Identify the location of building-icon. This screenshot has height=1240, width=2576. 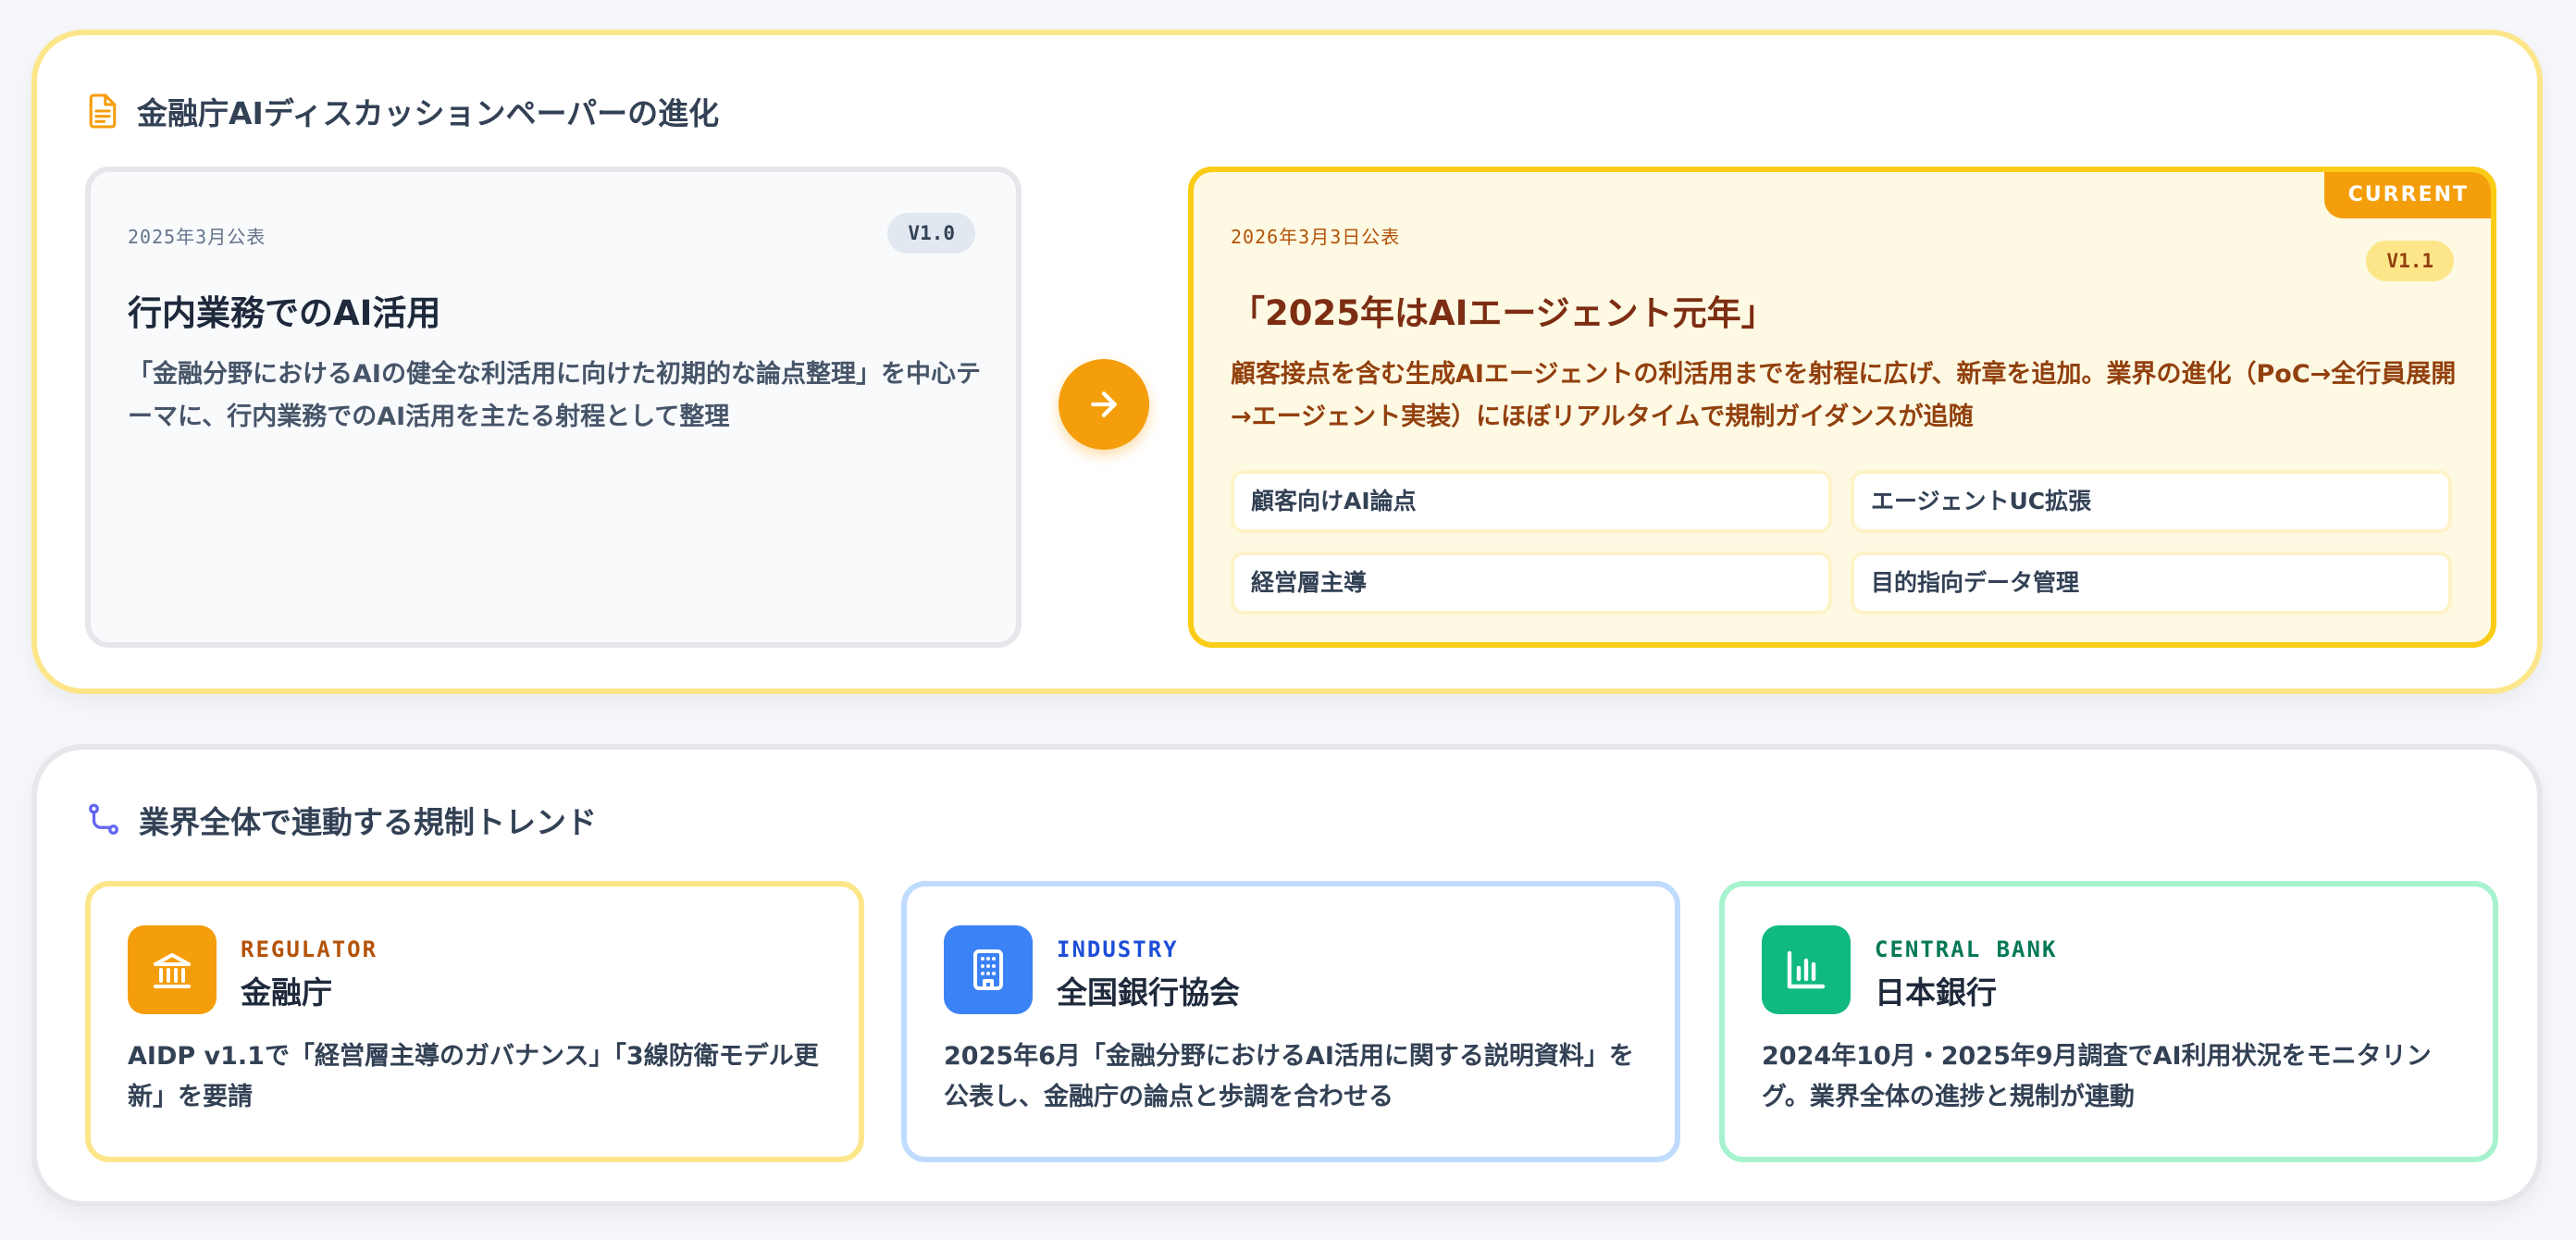
(988, 969).